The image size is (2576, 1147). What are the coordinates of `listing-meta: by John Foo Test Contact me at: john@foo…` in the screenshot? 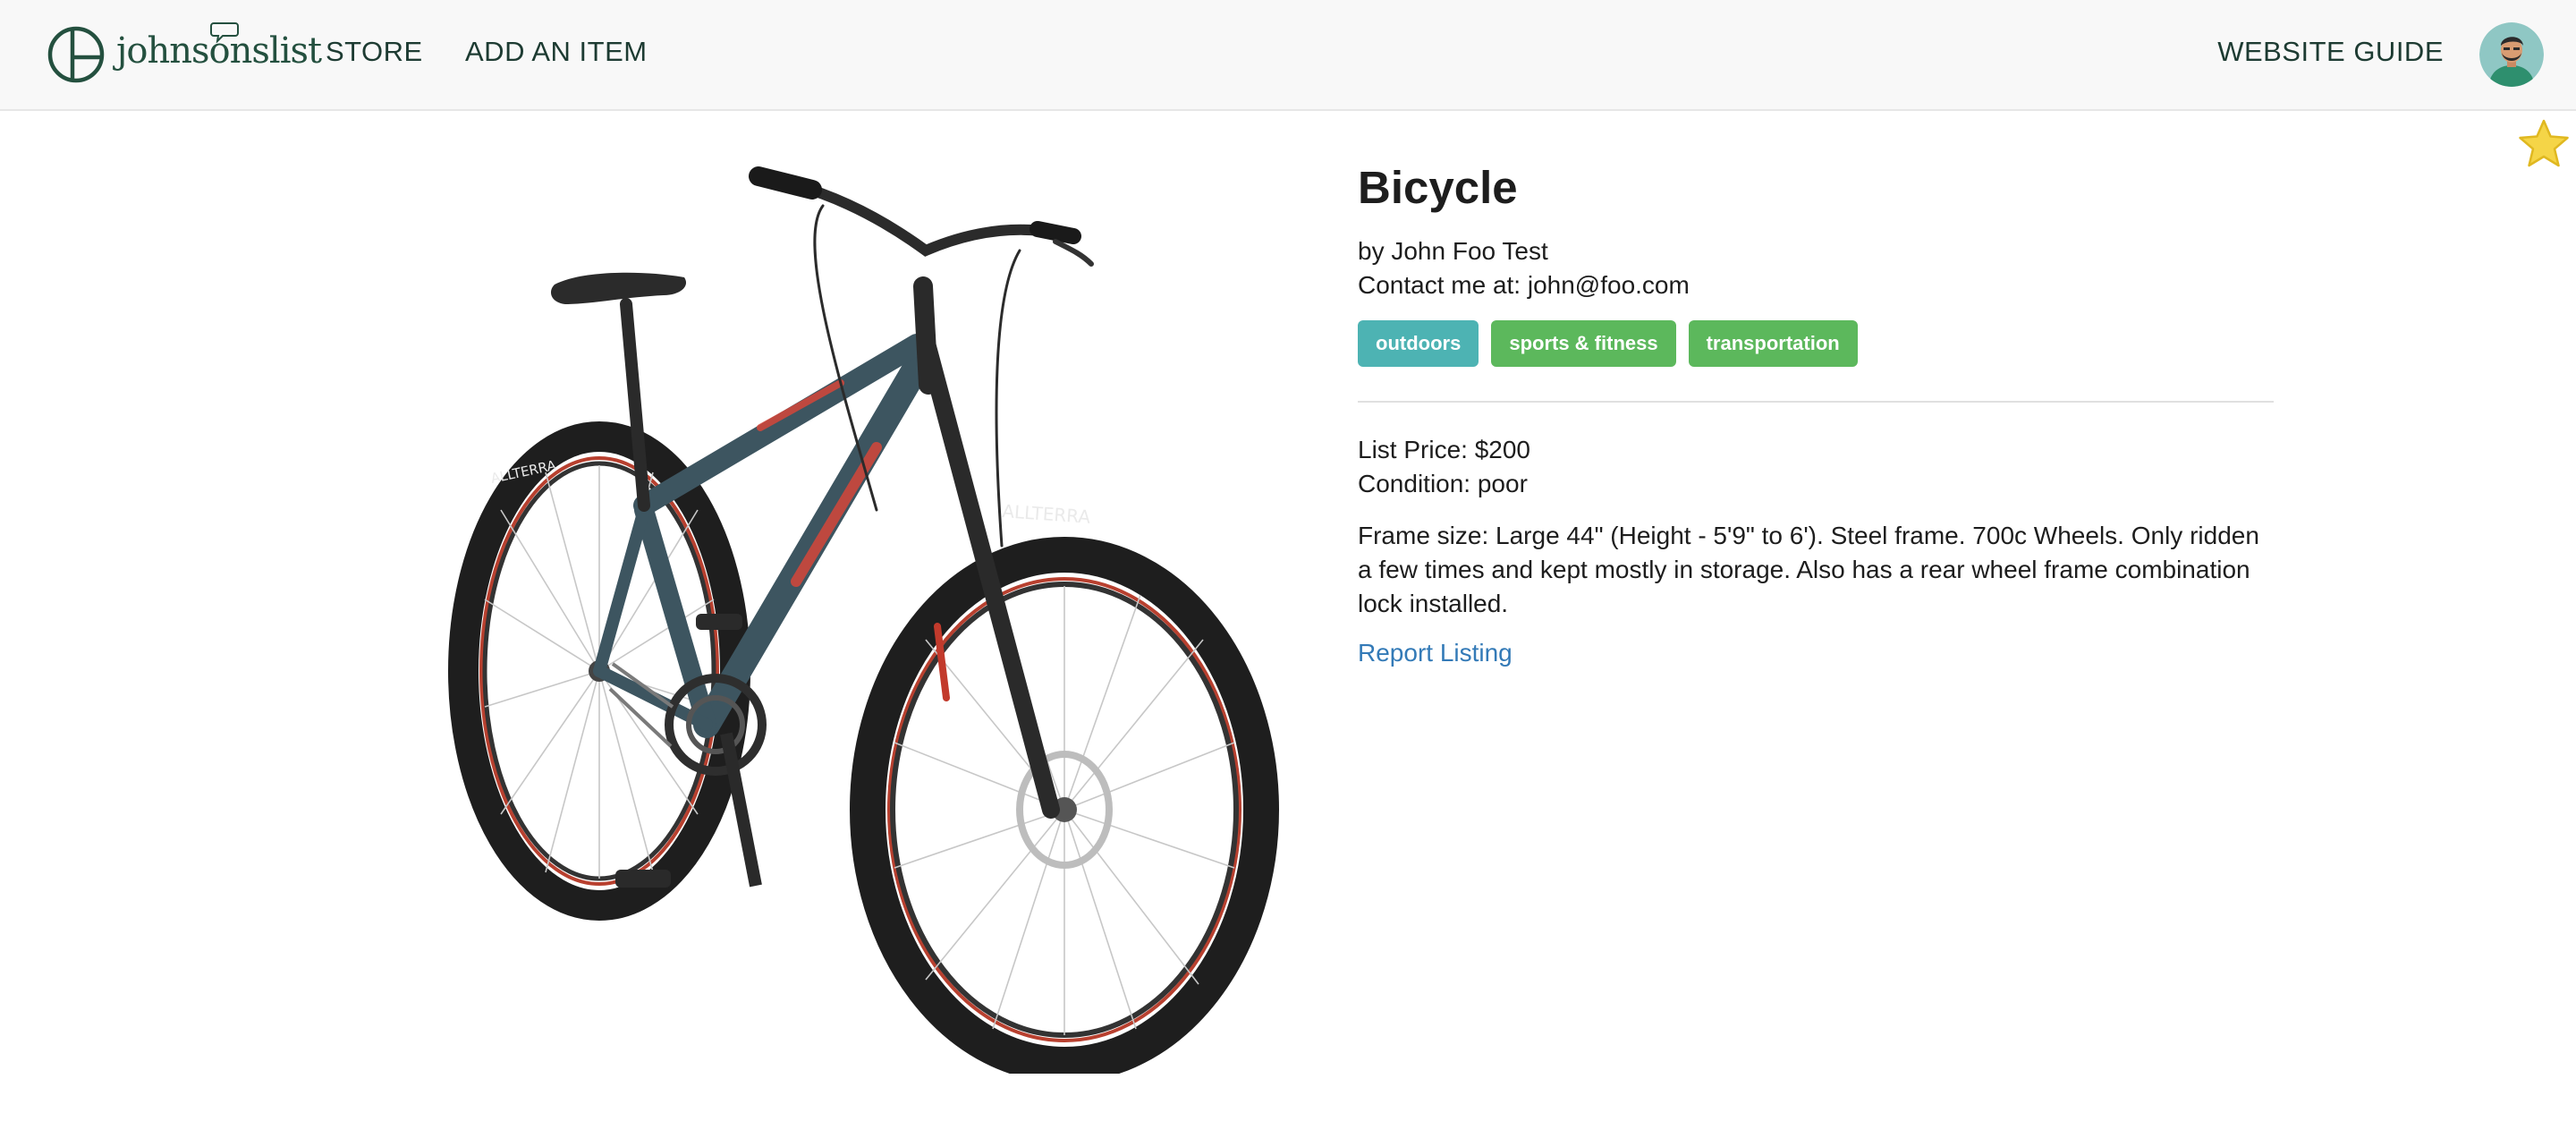 It's located at (1816, 268).